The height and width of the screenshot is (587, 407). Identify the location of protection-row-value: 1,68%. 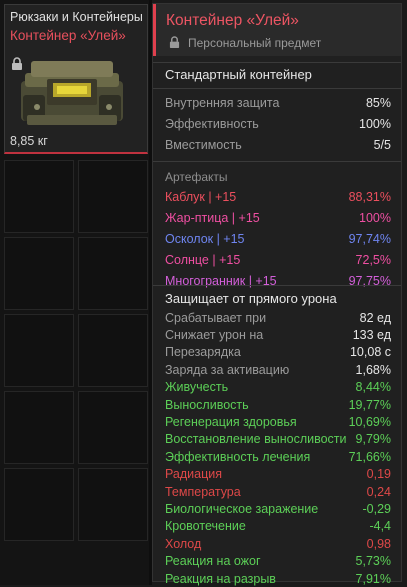
(373, 369).